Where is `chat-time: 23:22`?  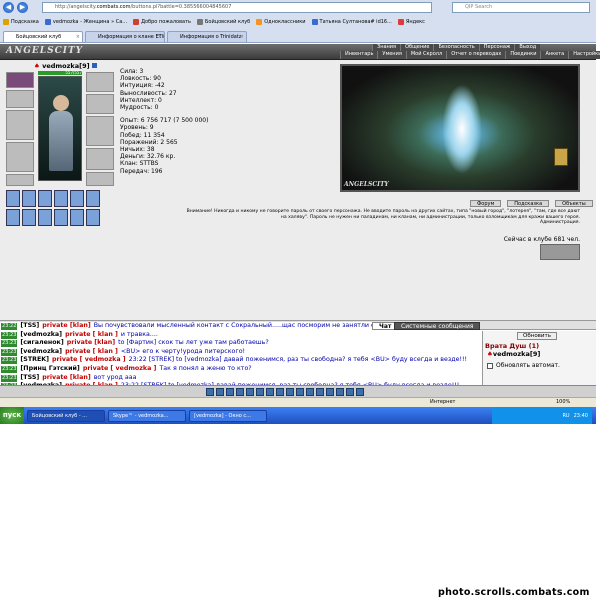
chat-time: 23:22 is located at coordinates (9, 326).